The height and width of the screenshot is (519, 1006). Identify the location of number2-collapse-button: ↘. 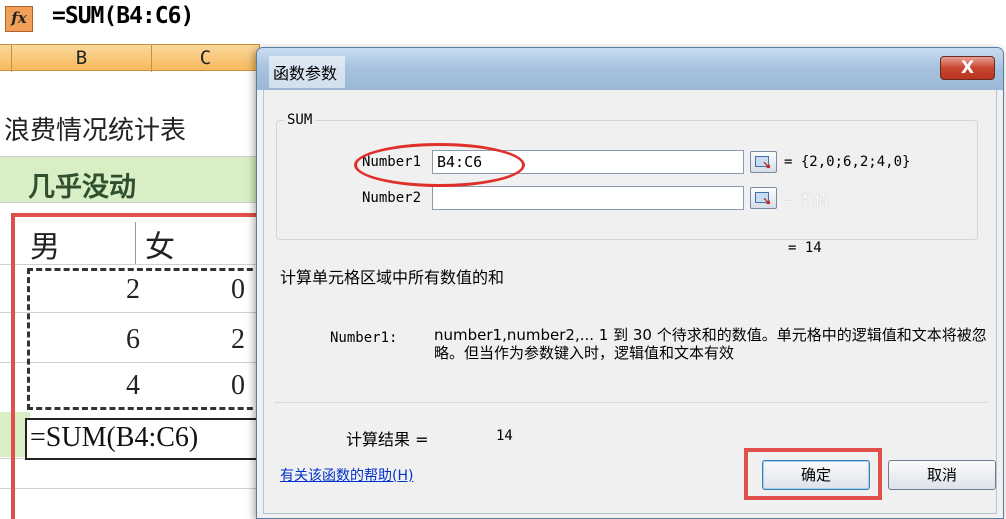
(763, 198).